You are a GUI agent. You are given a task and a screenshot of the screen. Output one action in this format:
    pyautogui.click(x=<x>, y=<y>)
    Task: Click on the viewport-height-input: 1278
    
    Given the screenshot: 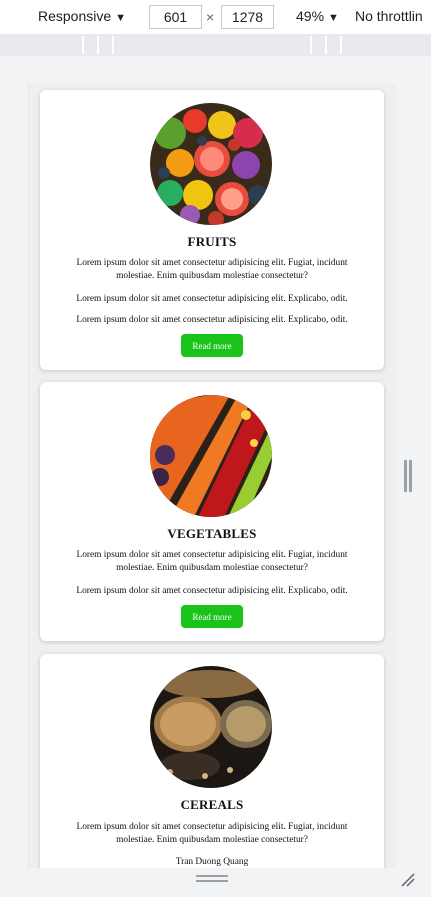 What is the action you would take?
    pyautogui.click(x=247, y=17)
    